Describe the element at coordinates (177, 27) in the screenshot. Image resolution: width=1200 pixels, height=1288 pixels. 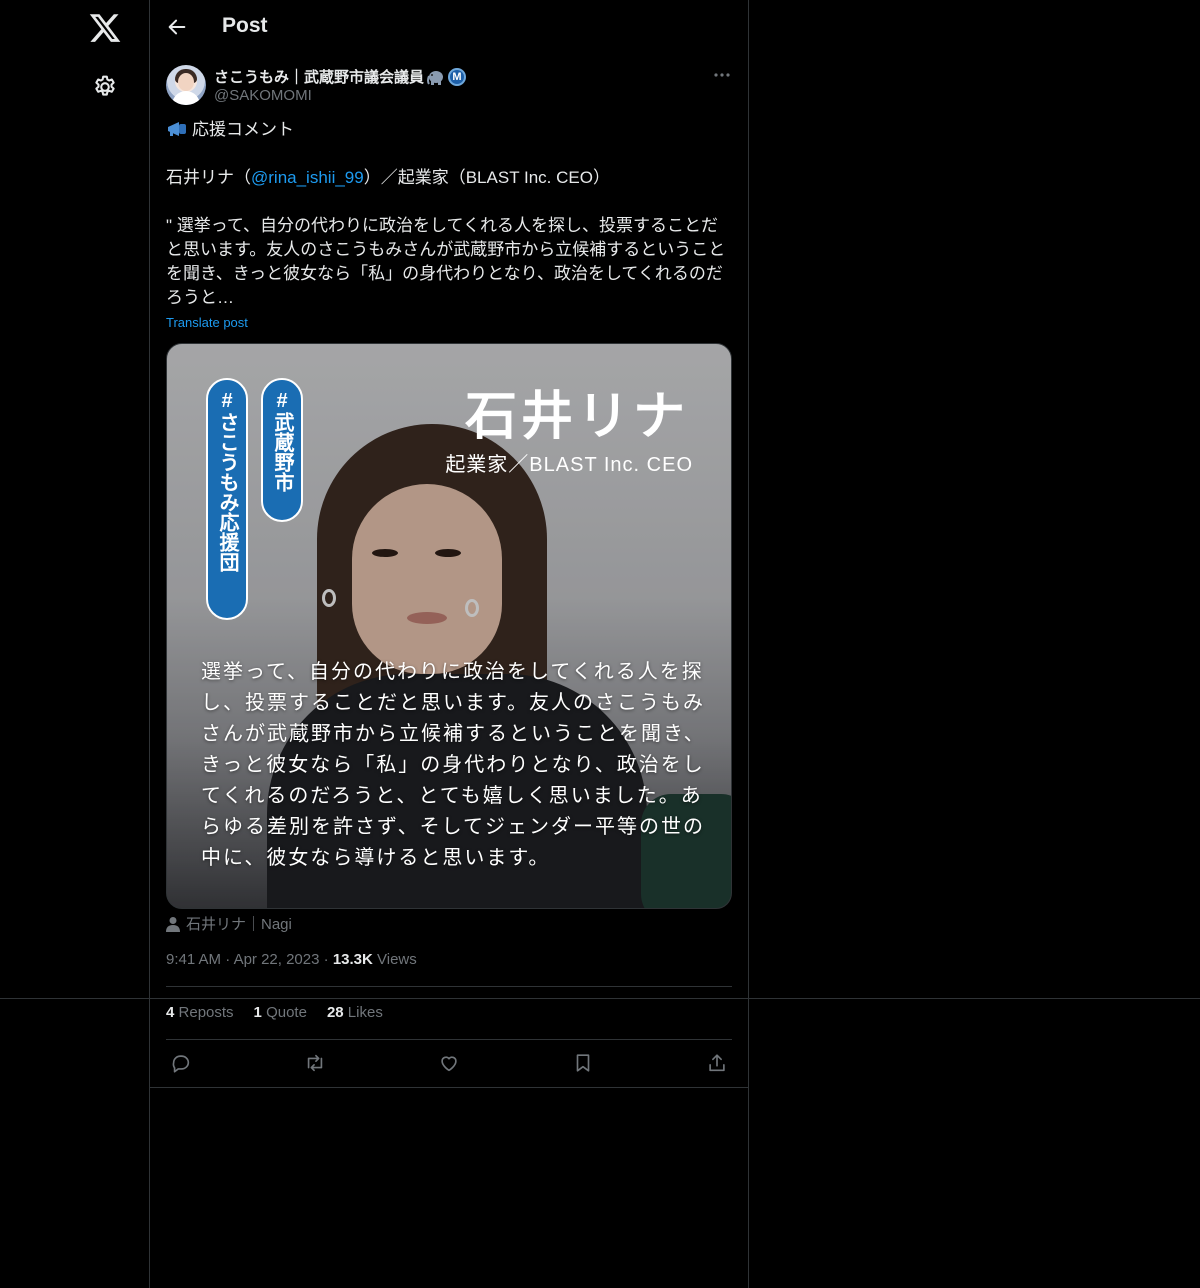
I see `arrow-left-icon` at that location.